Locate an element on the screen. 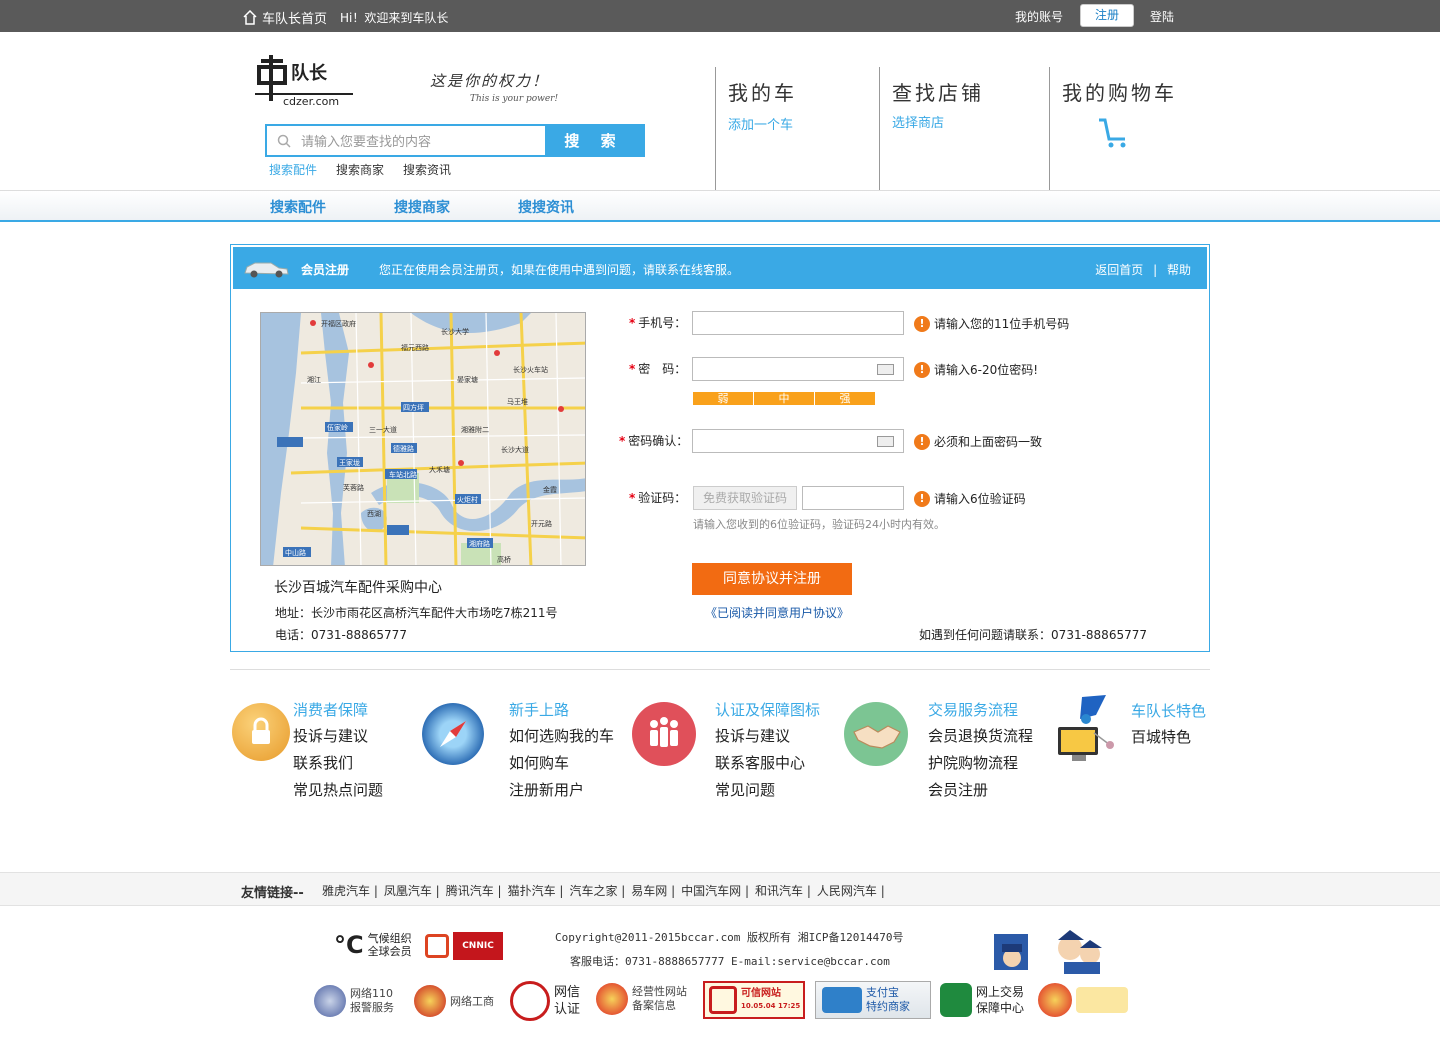 The image size is (1440, 1050). service-link: 会员退换货流程 is located at coordinates (980, 735).